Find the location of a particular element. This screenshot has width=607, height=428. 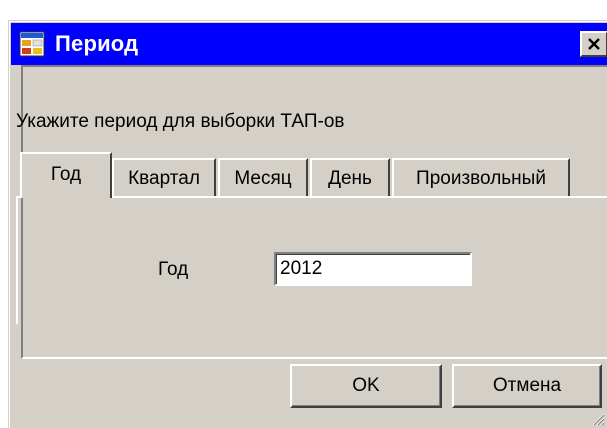

tab-custom: Произвольный is located at coordinates (481, 177).